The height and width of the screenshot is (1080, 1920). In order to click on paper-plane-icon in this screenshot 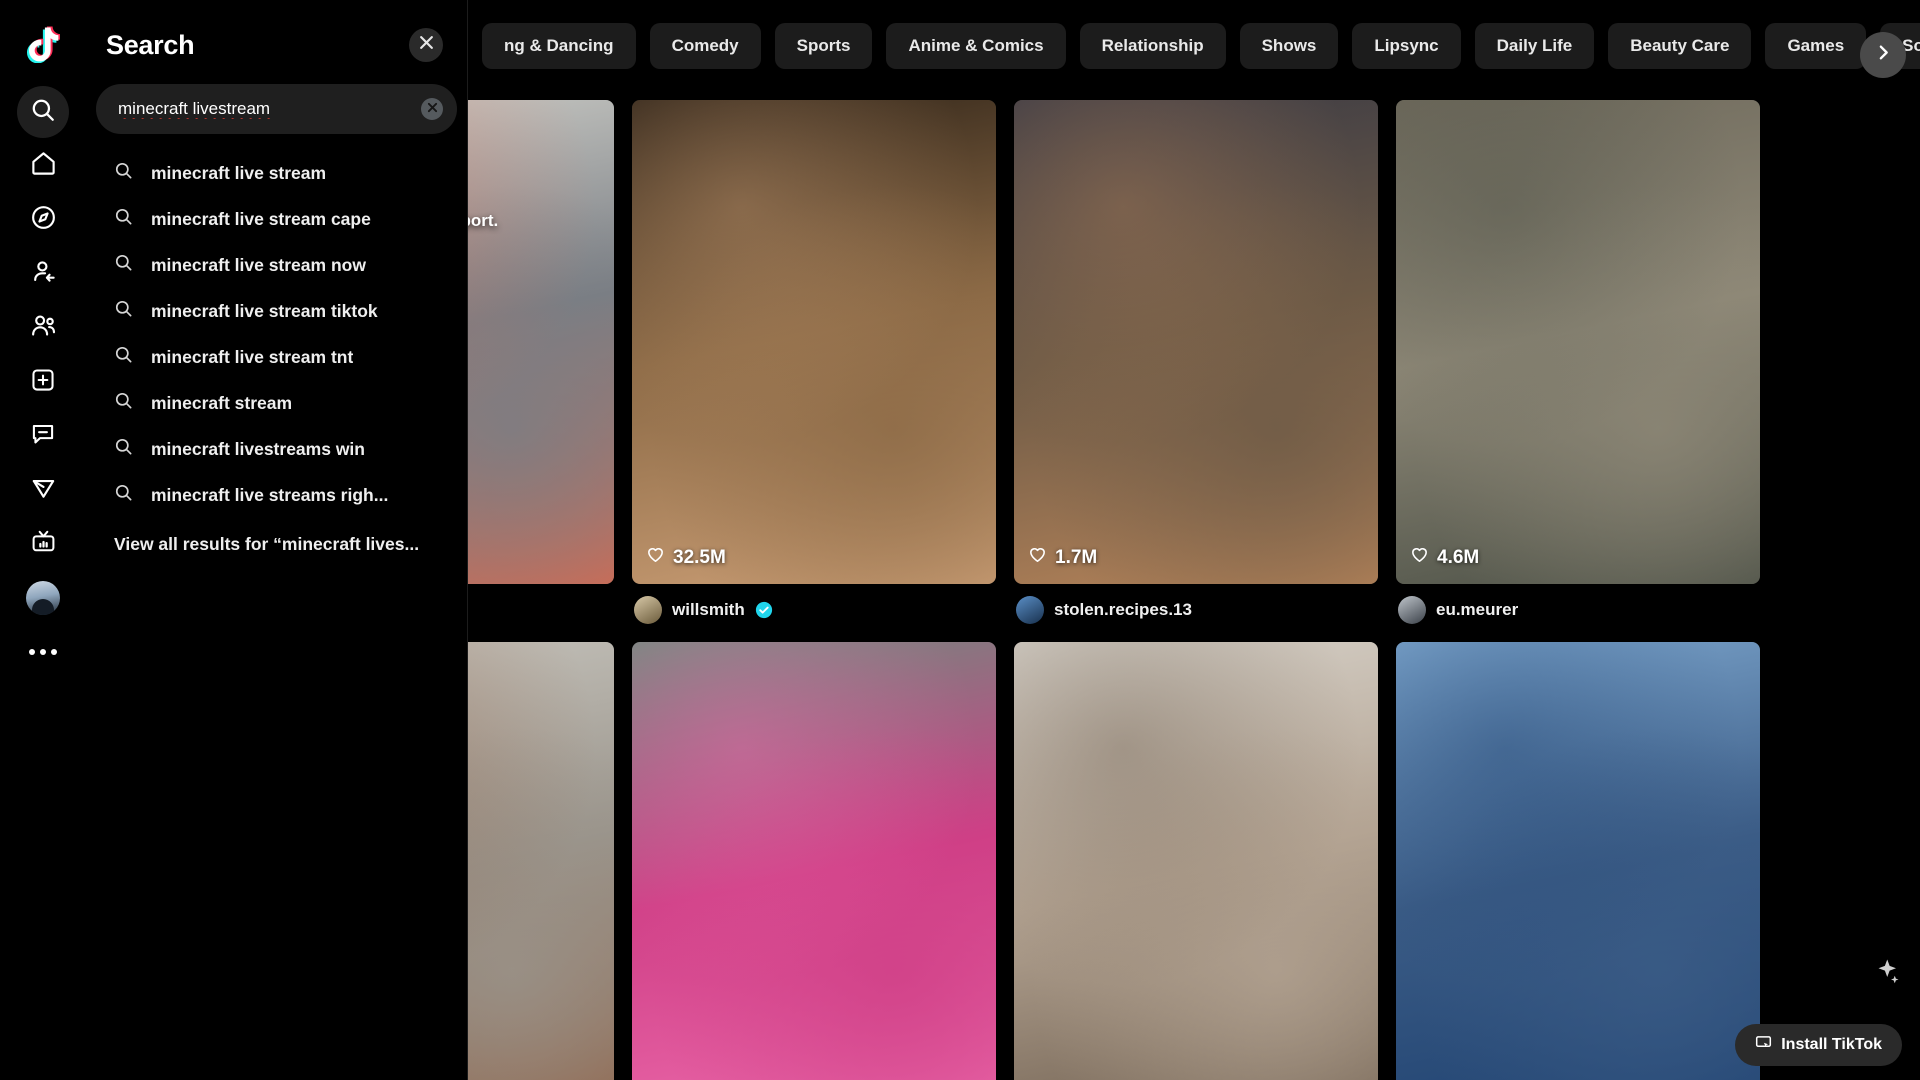, I will do `click(43, 490)`.